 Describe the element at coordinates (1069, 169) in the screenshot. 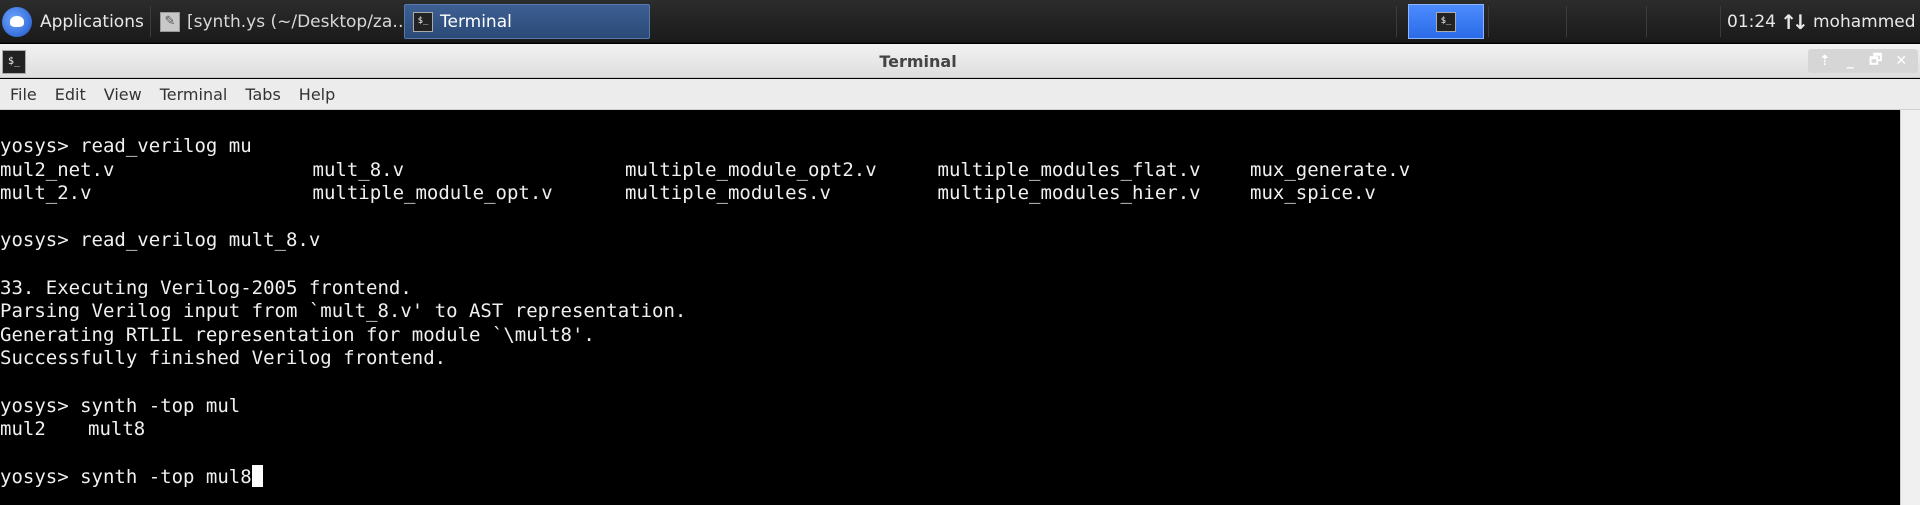

I see `completion-item: multiple_modules_flat.v` at that location.